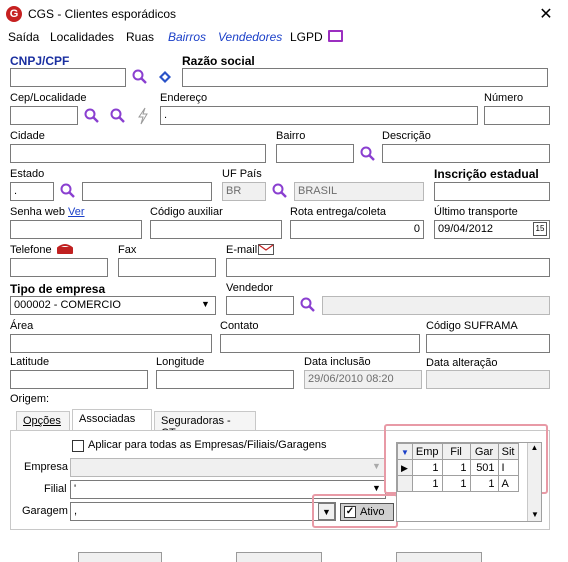 The height and width of the screenshot is (562, 568). What do you see at coordinates (239, 326) in the screenshot?
I see `contato-label: Contato` at bounding box center [239, 326].